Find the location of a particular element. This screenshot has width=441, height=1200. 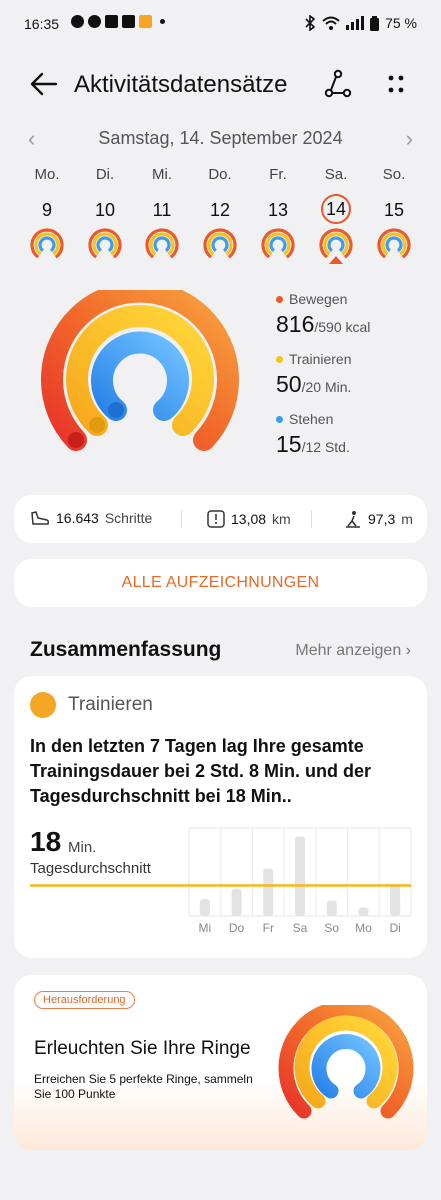

wifi-icon is located at coordinates (331, 23).